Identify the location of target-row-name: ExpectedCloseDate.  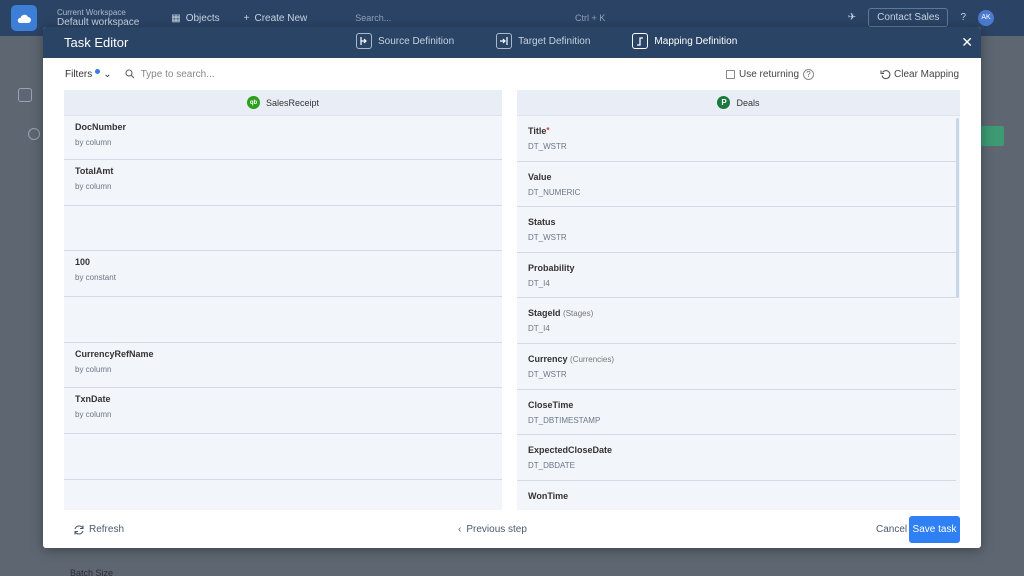
(570, 450).